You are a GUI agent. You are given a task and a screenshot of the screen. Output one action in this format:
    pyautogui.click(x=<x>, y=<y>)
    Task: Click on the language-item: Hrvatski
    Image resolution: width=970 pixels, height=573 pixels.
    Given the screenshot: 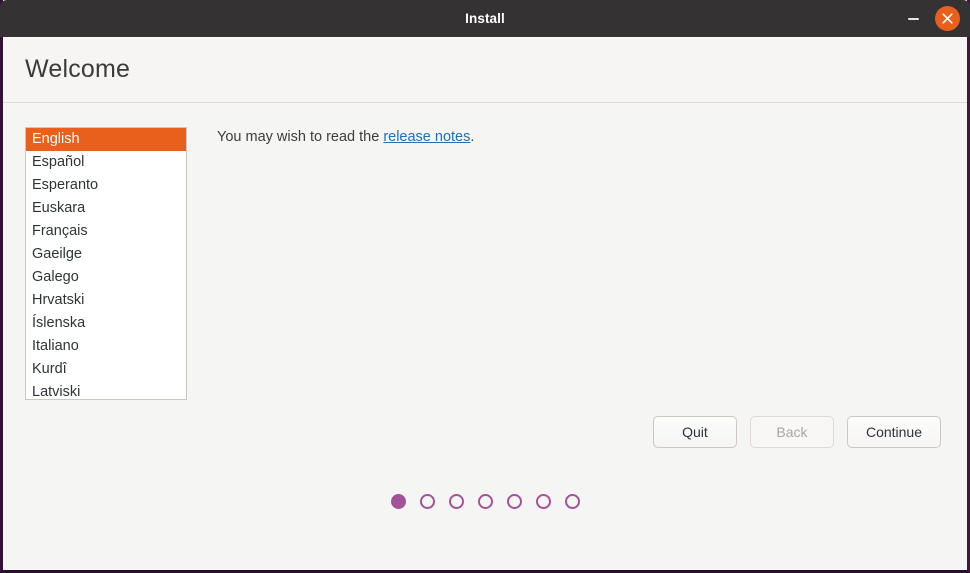 What is the action you would take?
    pyautogui.click(x=106, y=300)
    